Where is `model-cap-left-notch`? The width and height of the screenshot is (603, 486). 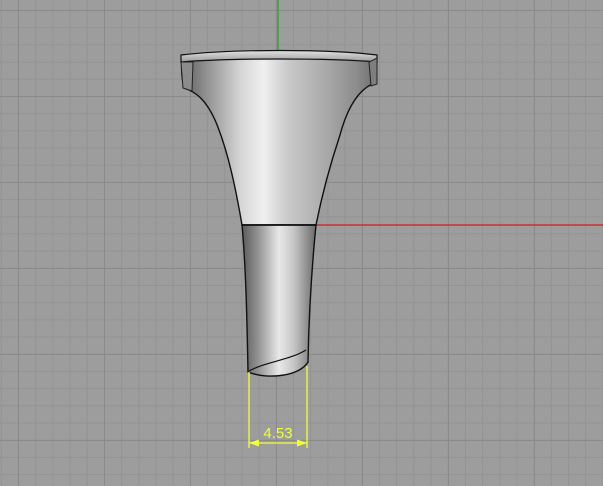 model-cap-left-notch is located at coordinates (187, 76).